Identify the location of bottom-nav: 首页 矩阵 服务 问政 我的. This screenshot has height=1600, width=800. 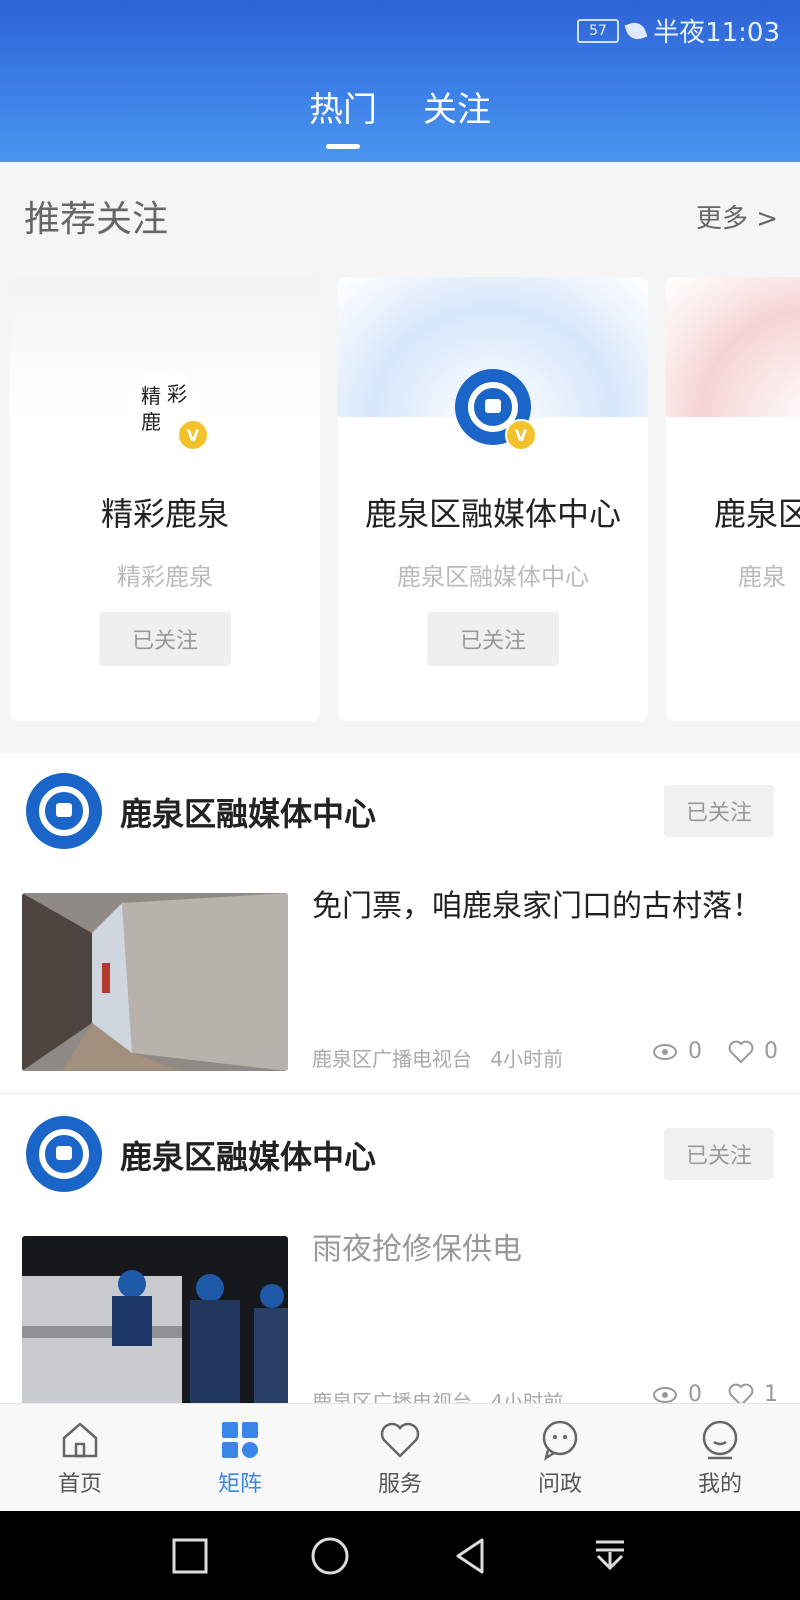
(400, 1457).